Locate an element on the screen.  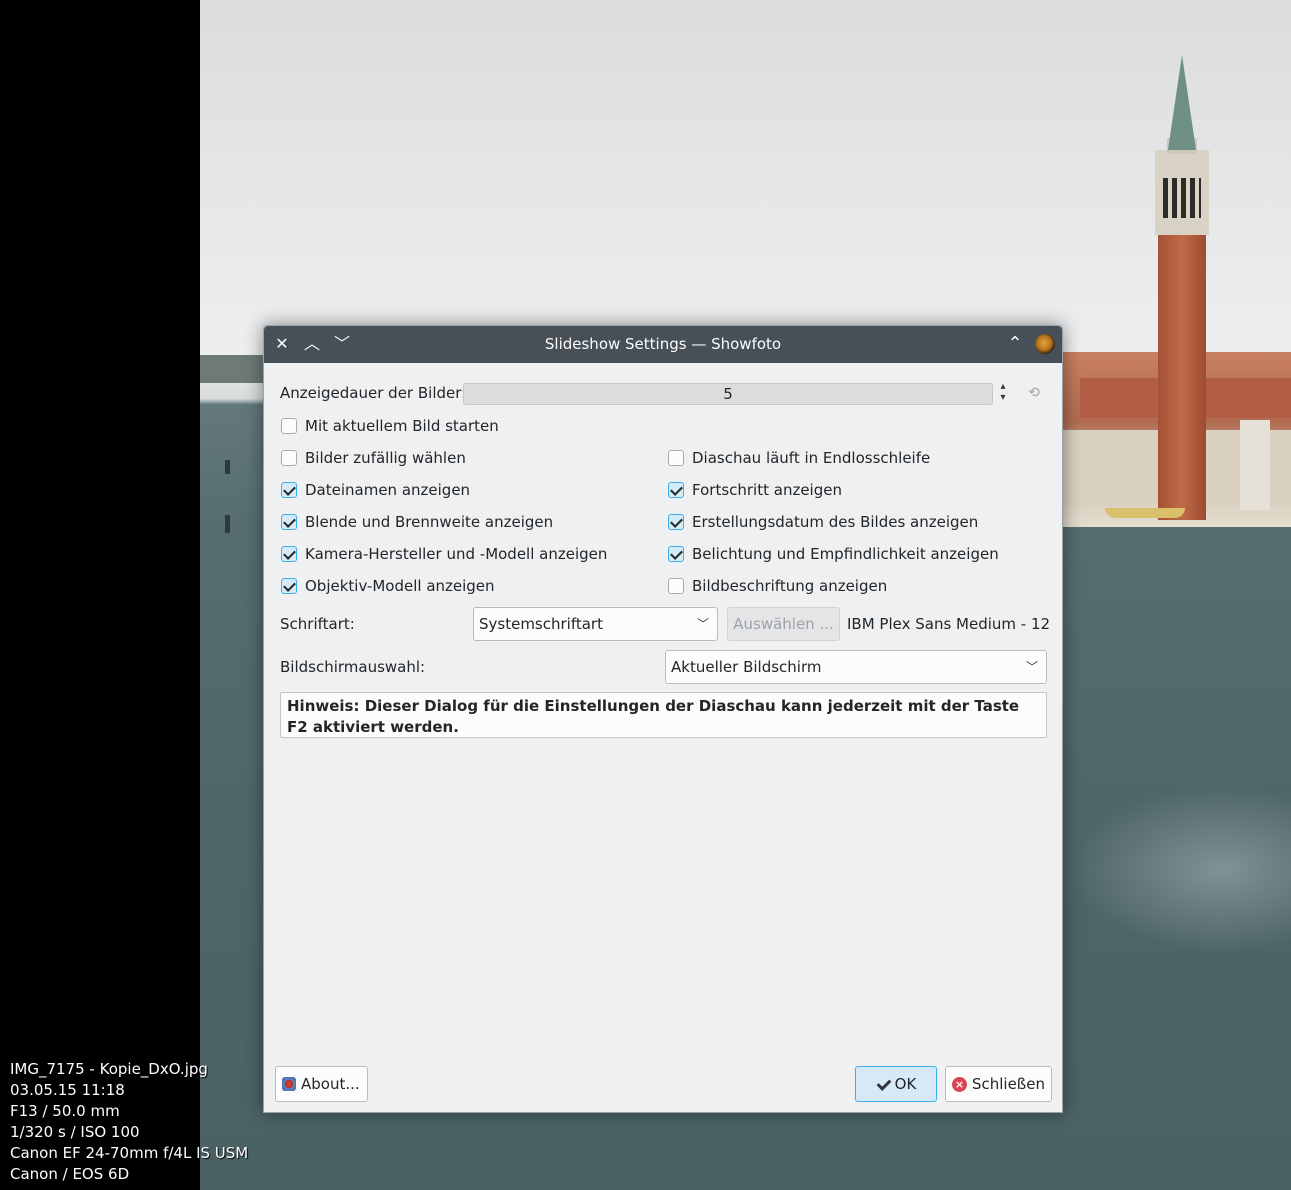
checkbox-show-date: Erstellungsdatum des Bildes anzeigen is located at coordinates (823, 522).